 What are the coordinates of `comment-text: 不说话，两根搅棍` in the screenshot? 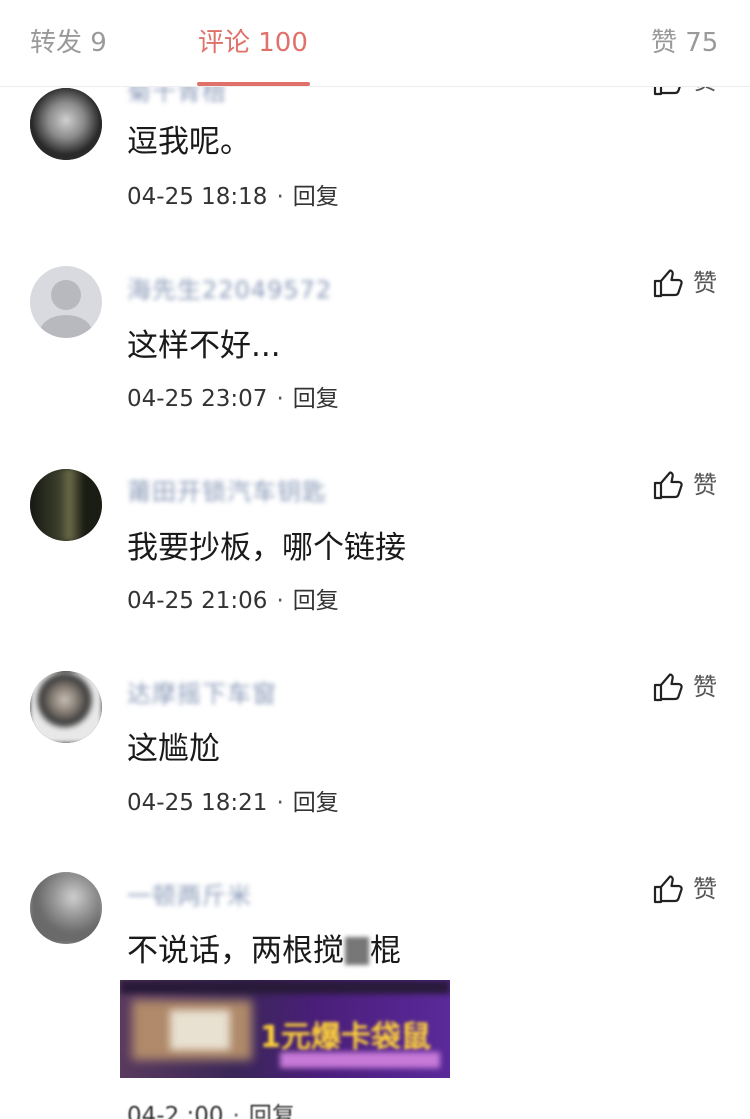 It's located at (264, 951).